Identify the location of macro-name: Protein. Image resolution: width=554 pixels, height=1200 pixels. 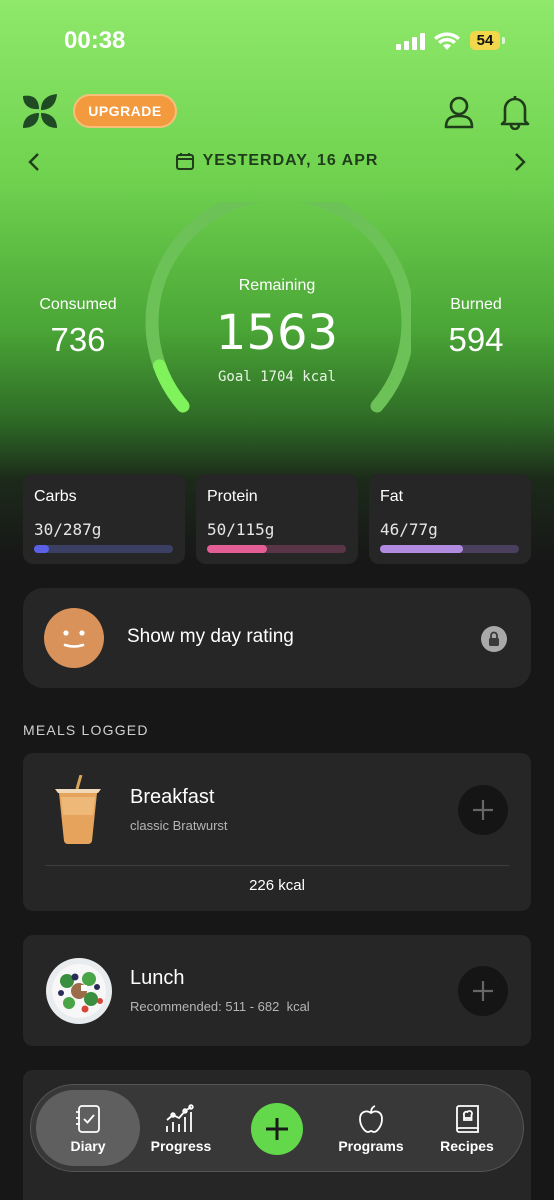
(232, 496).